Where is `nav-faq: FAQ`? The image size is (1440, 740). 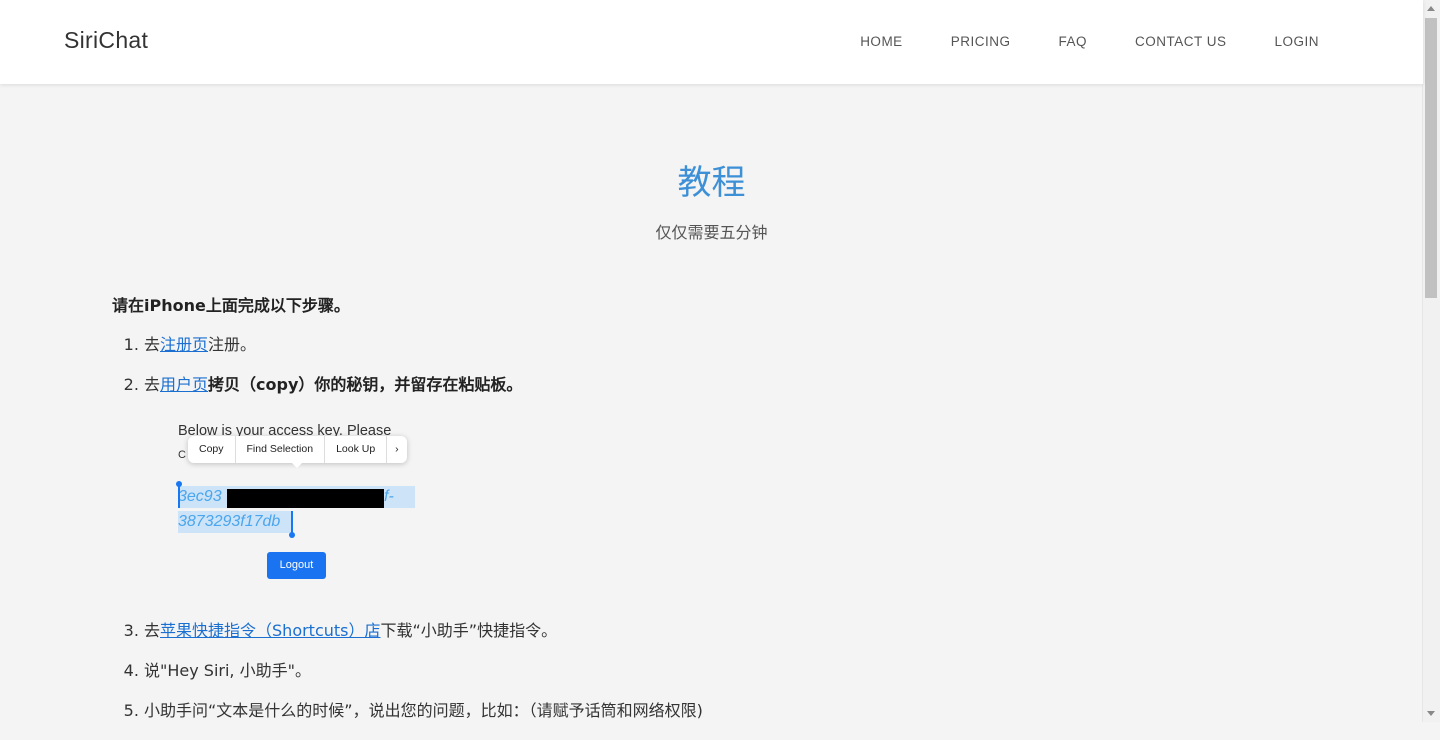 nav-faq: FAQ is located at coordinates (1072, 41).